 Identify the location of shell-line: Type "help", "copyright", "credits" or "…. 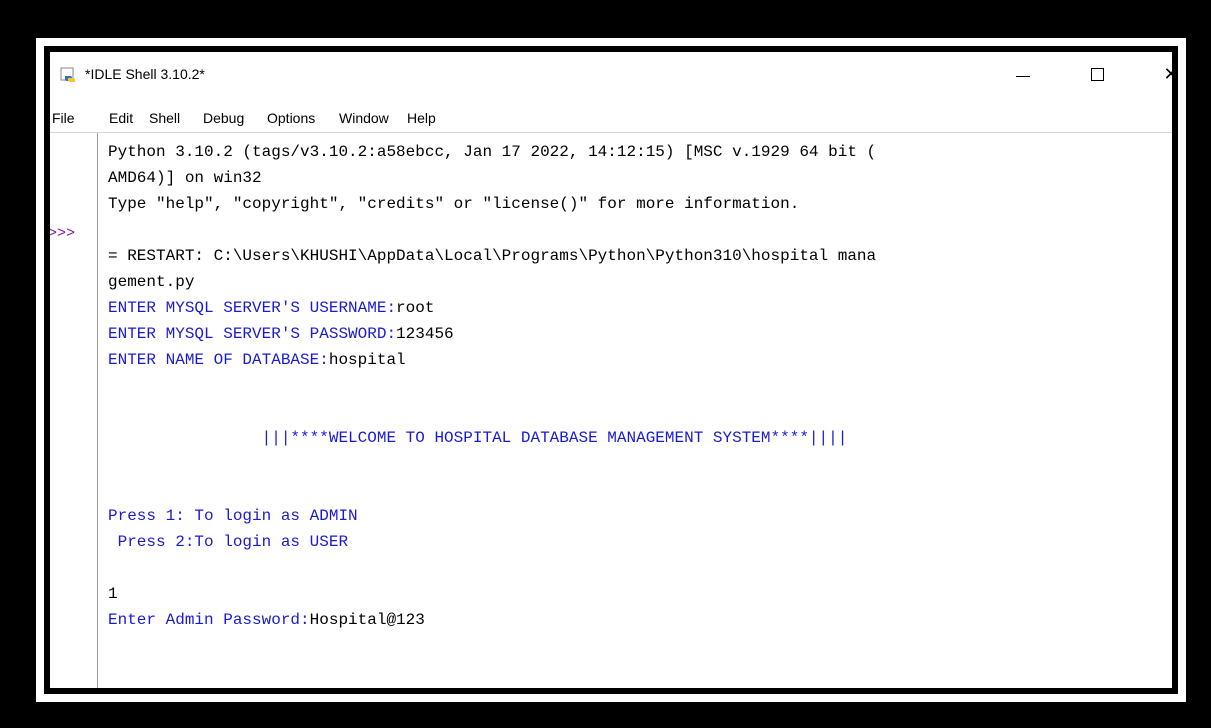
(640, 204).